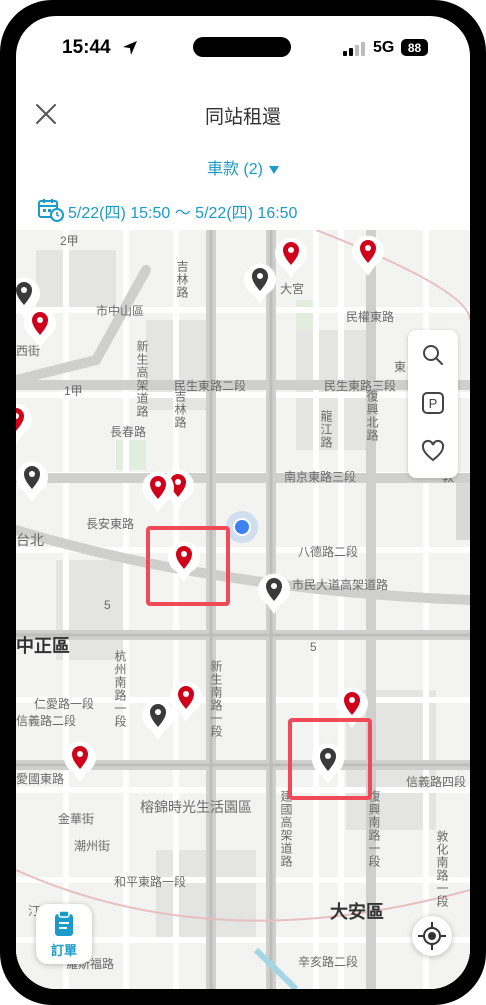 Image resolution: width=486 pixels, height=1005 pixels. What do you see at coordinates (313, 647) in the screenshot?
I see `map-label-route5b: 5` at bounding box center [313, 647].